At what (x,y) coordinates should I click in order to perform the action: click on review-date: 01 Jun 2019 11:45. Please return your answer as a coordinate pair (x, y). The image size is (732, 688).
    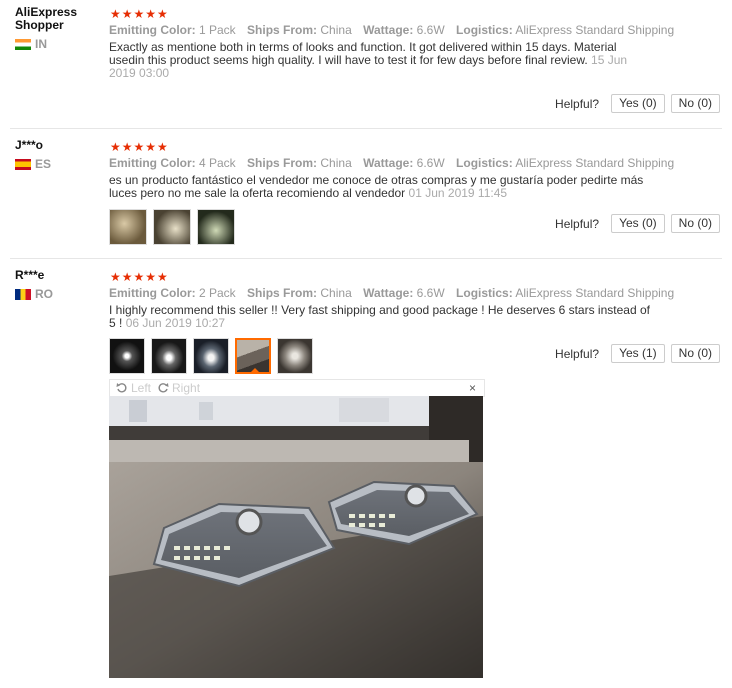
    Looking at the image, I should click on (458, 193).